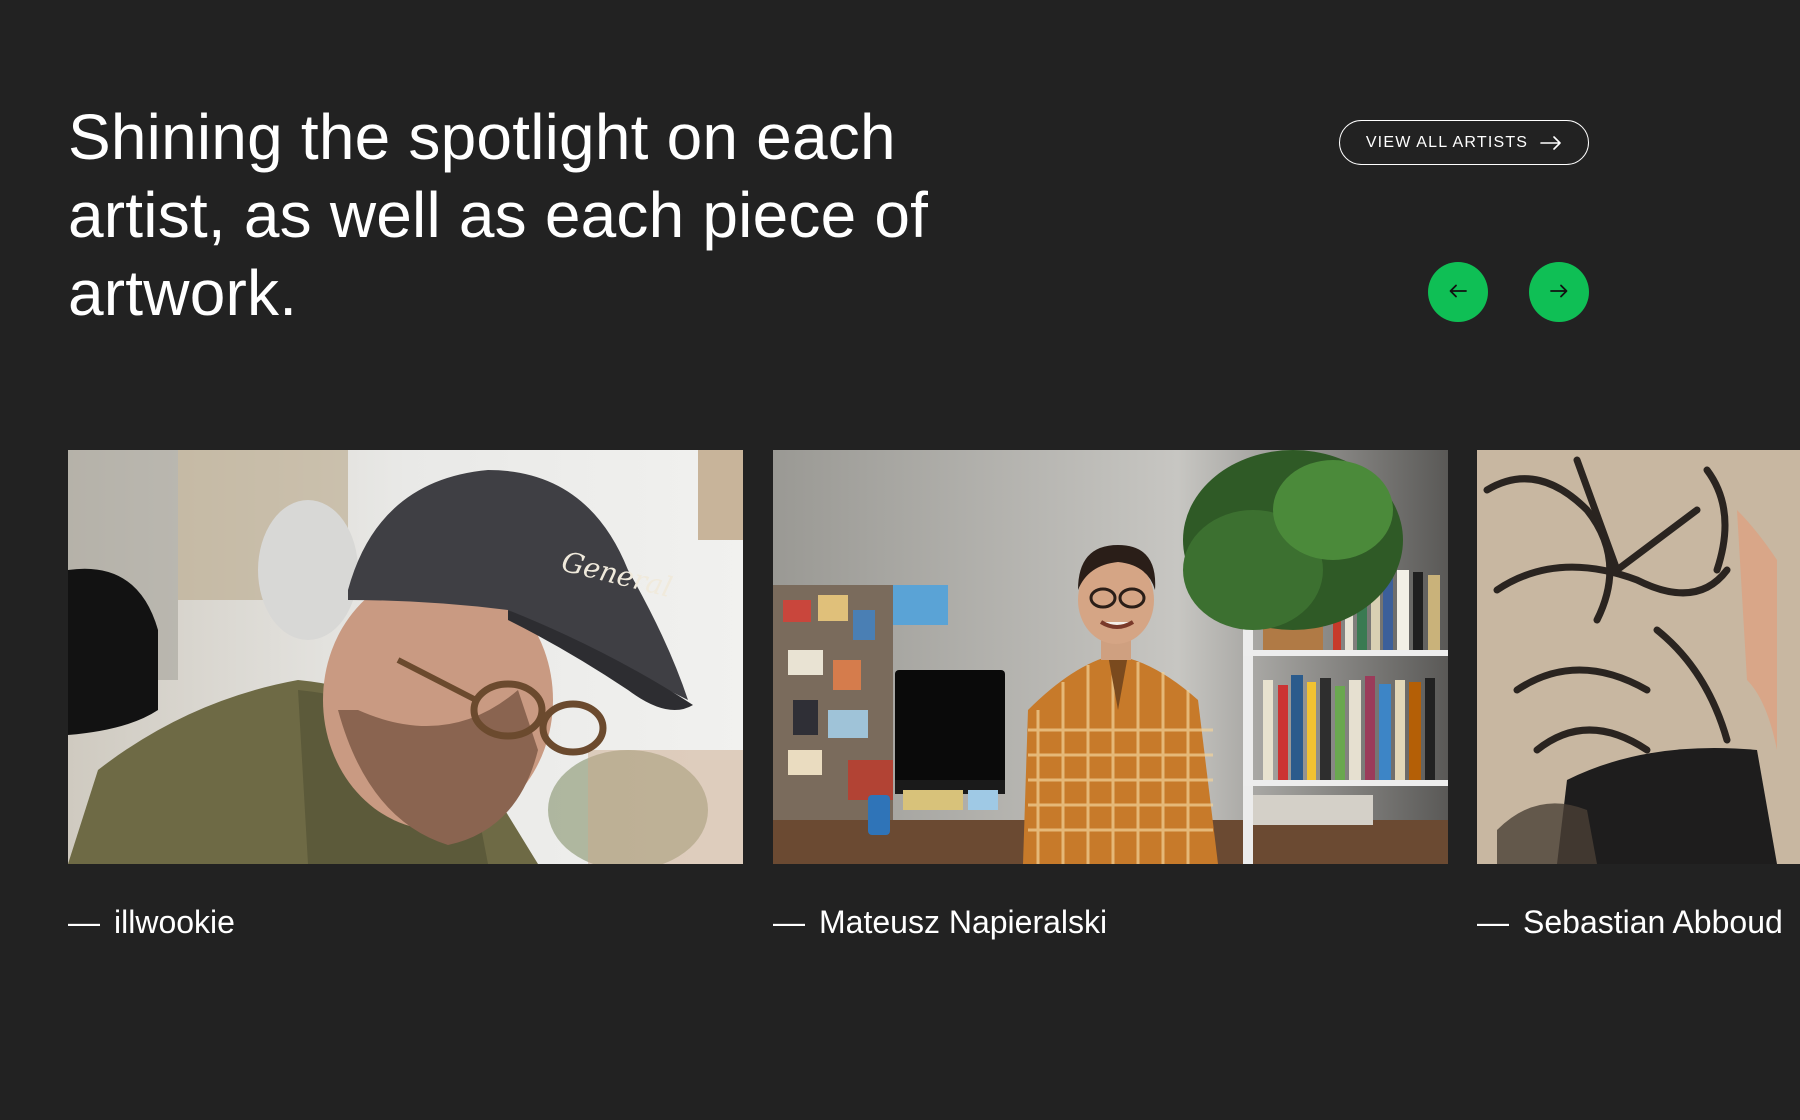 The width and height of the screenshot is (1800, 1120). What do you see at coordinates (1653, 922) in the screenshot?
I see `artist-name-text: Sebastian Abboud` at bounding box center [1653, 922].